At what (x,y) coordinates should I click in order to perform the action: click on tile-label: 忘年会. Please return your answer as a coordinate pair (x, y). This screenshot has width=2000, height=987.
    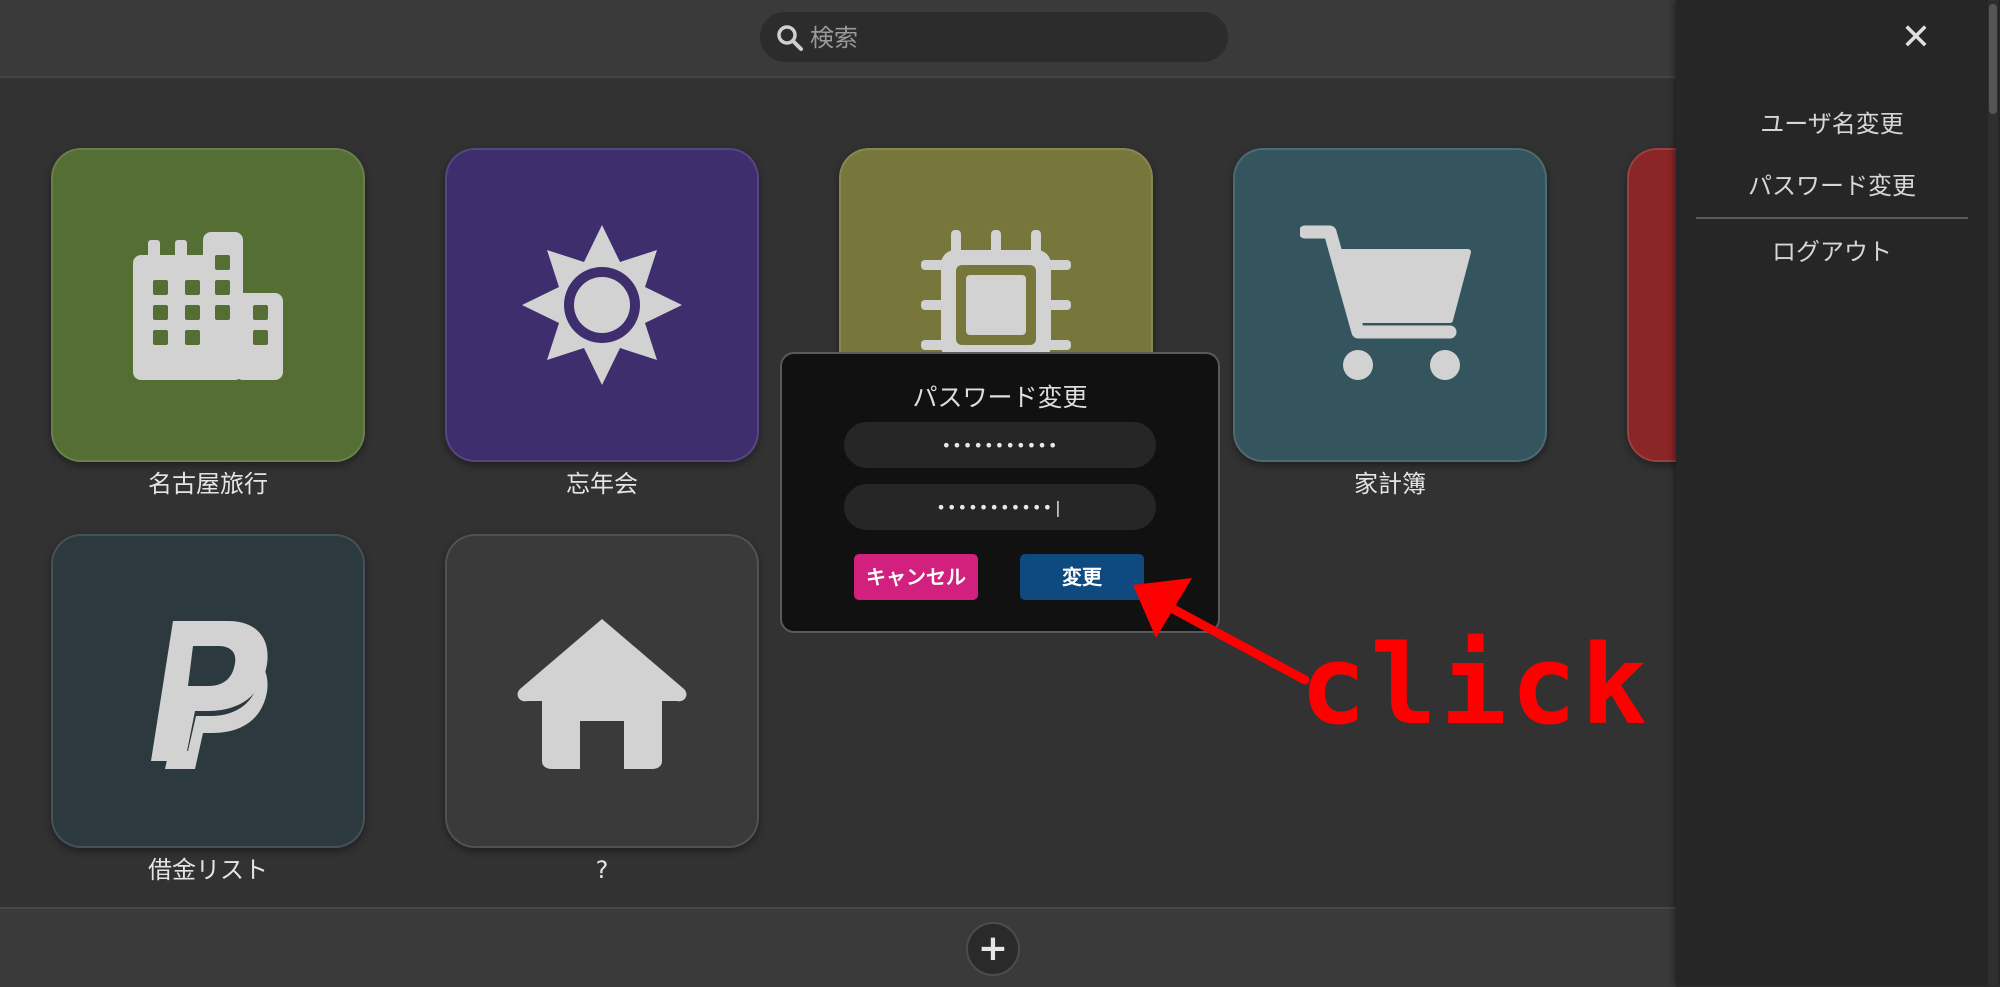
    Looking at the image, I should click on (602, 484).